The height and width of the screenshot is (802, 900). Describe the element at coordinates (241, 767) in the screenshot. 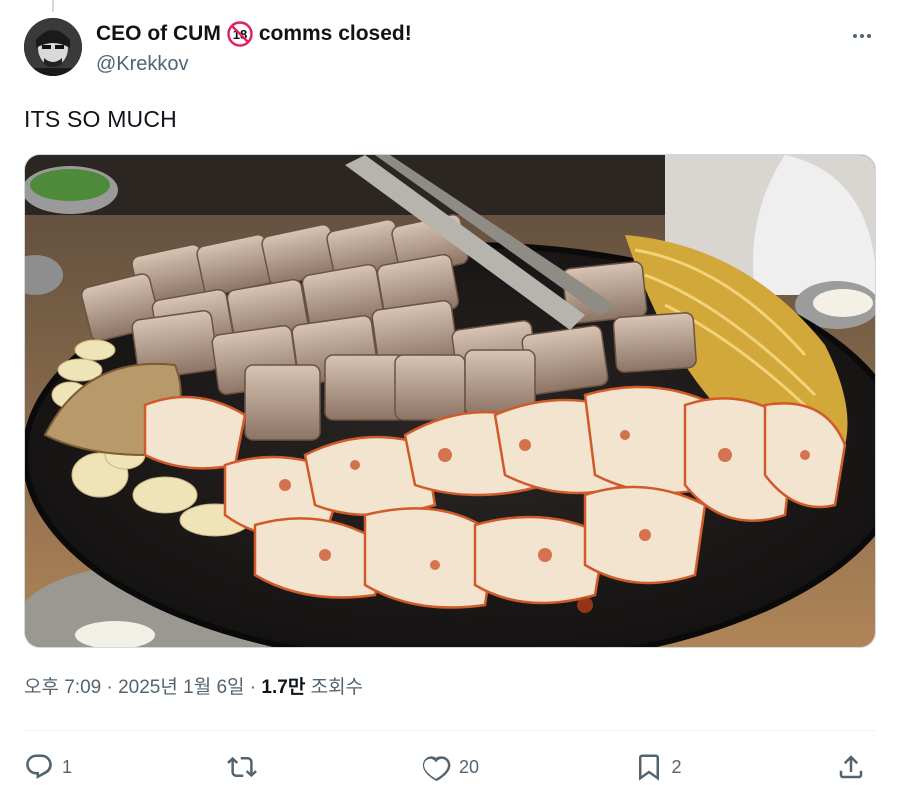

I see `retweet-icon` at that location.